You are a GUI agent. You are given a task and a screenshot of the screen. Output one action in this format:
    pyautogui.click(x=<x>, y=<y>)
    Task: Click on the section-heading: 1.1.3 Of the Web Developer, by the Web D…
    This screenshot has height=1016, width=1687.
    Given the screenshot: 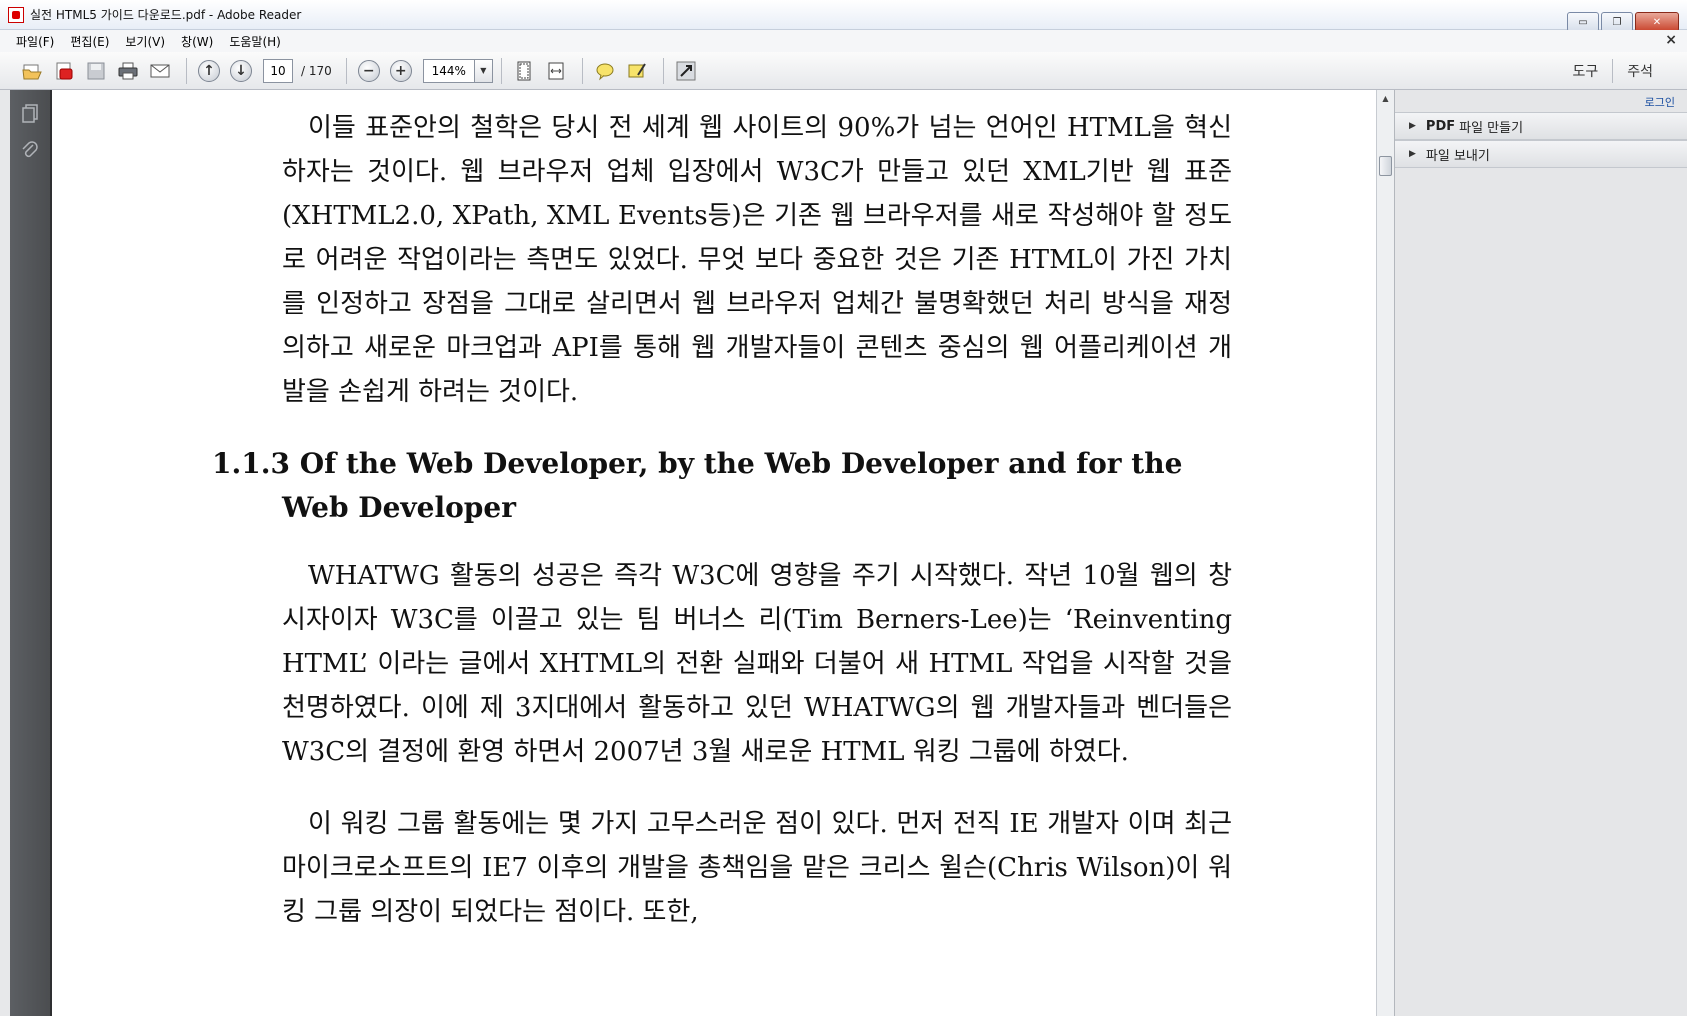 What is the action you would take?
    pyautogui.click(x=697, y=485)
    